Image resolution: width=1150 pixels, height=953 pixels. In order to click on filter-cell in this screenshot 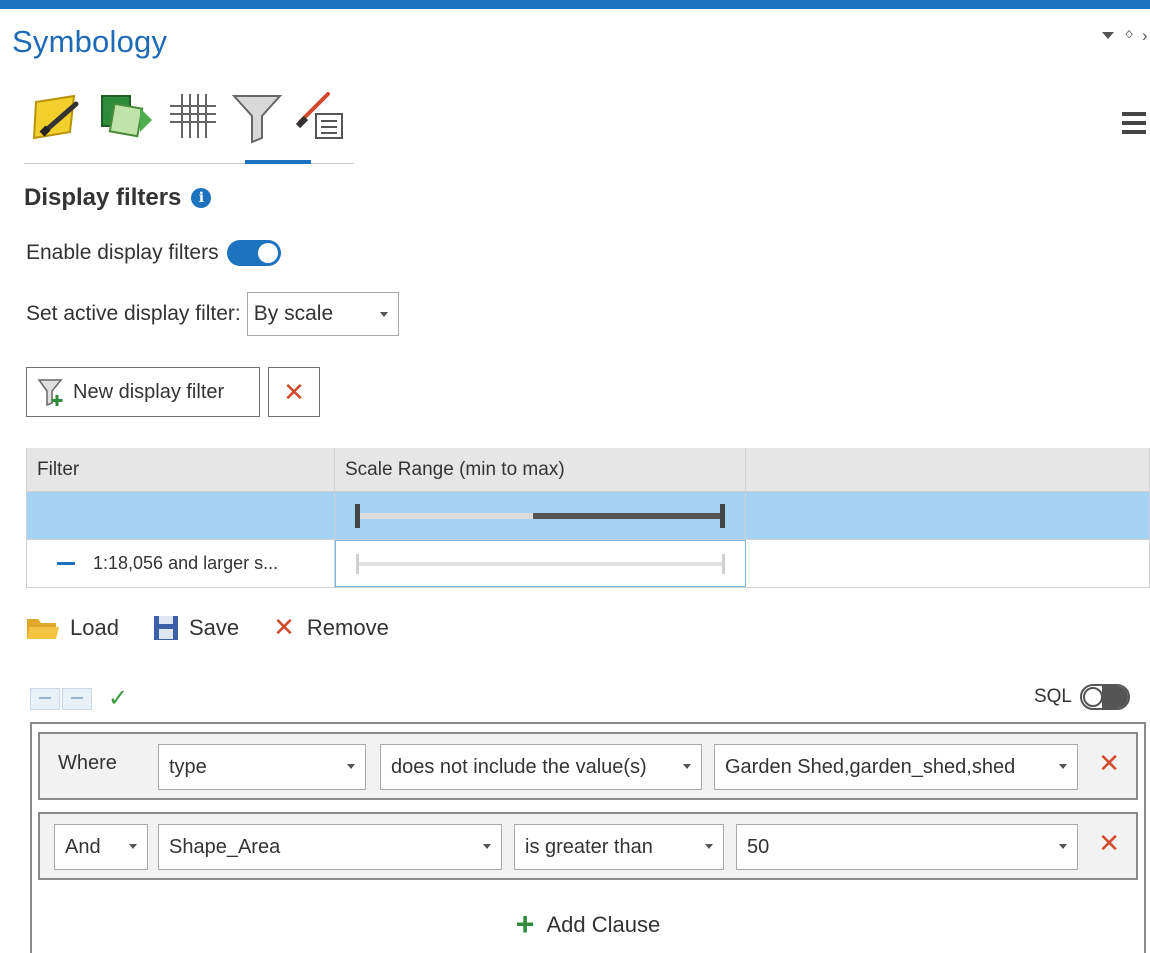, I will do `click(181, 515)`.